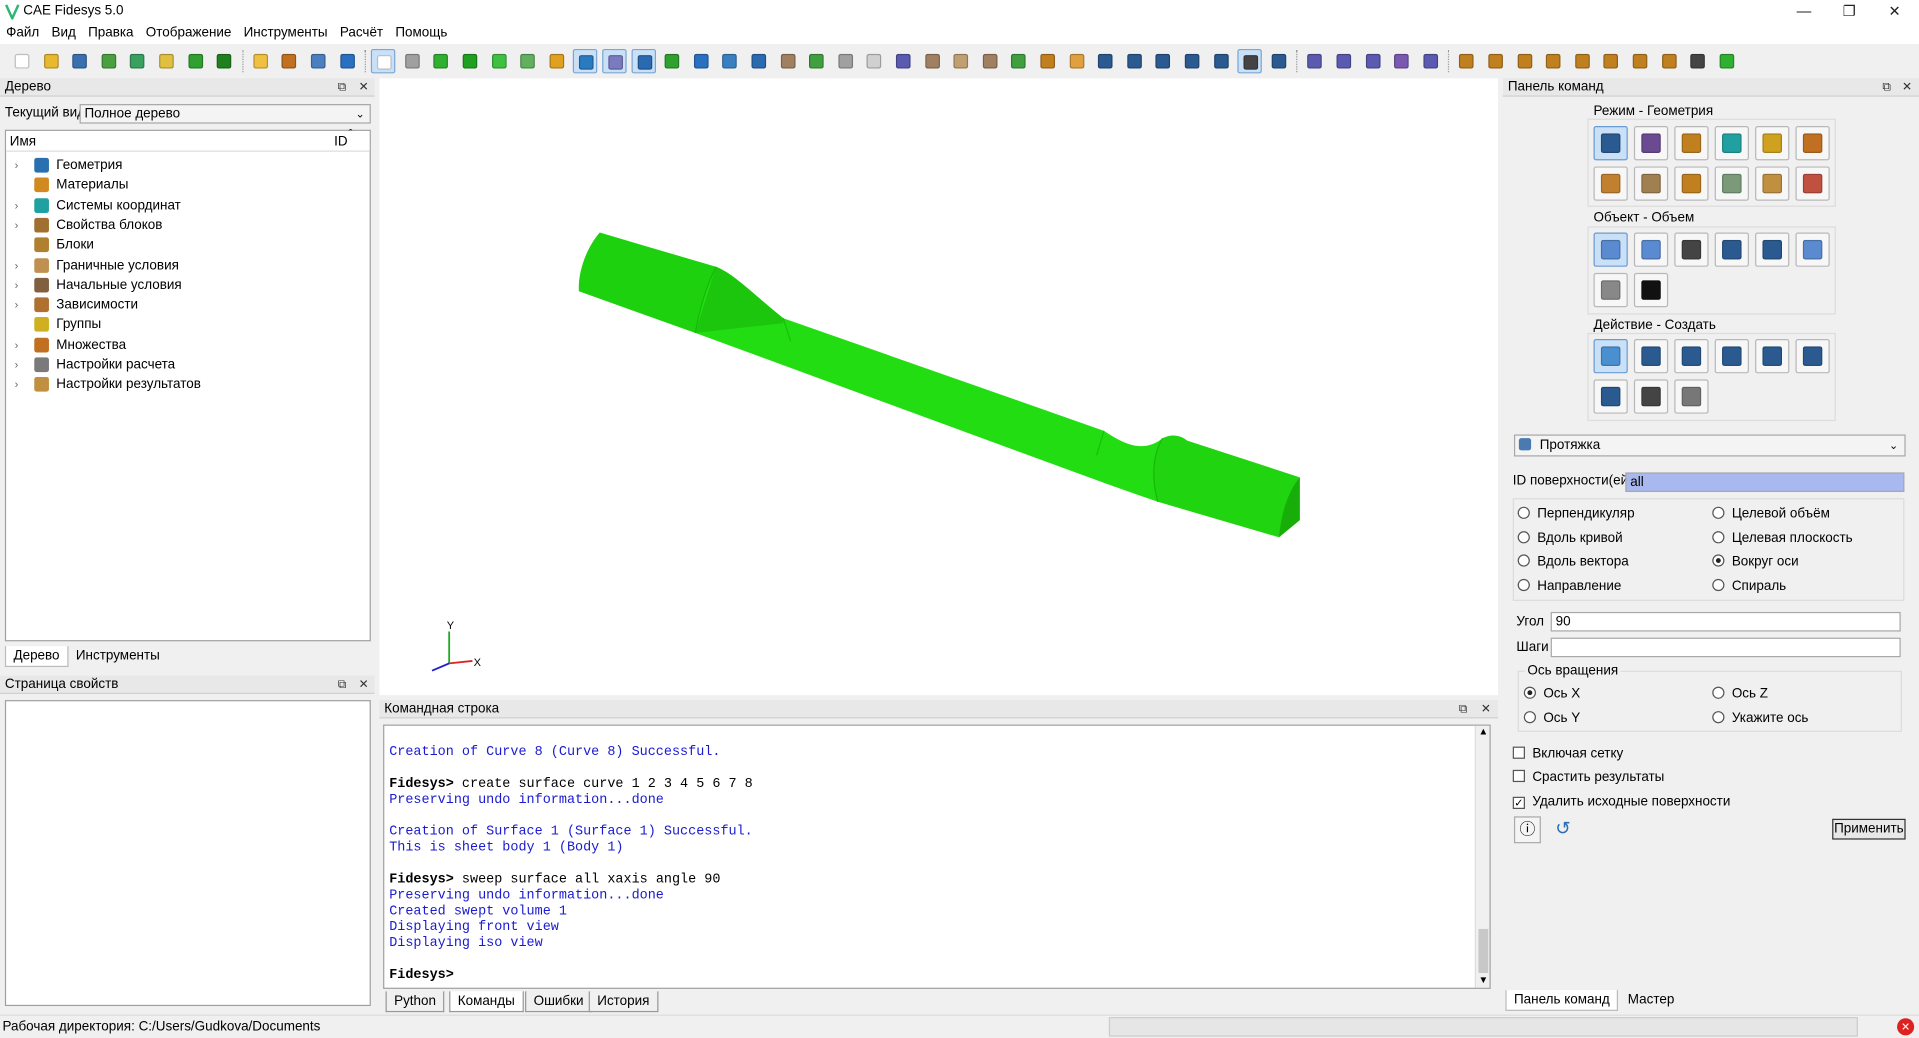  I want to click on sweep-option-radio: Спираль, so click(1749, 585).